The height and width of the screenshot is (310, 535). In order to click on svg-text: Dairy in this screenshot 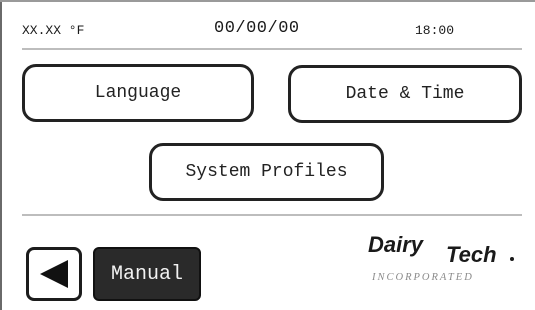, I will do `click(396, 244)`.